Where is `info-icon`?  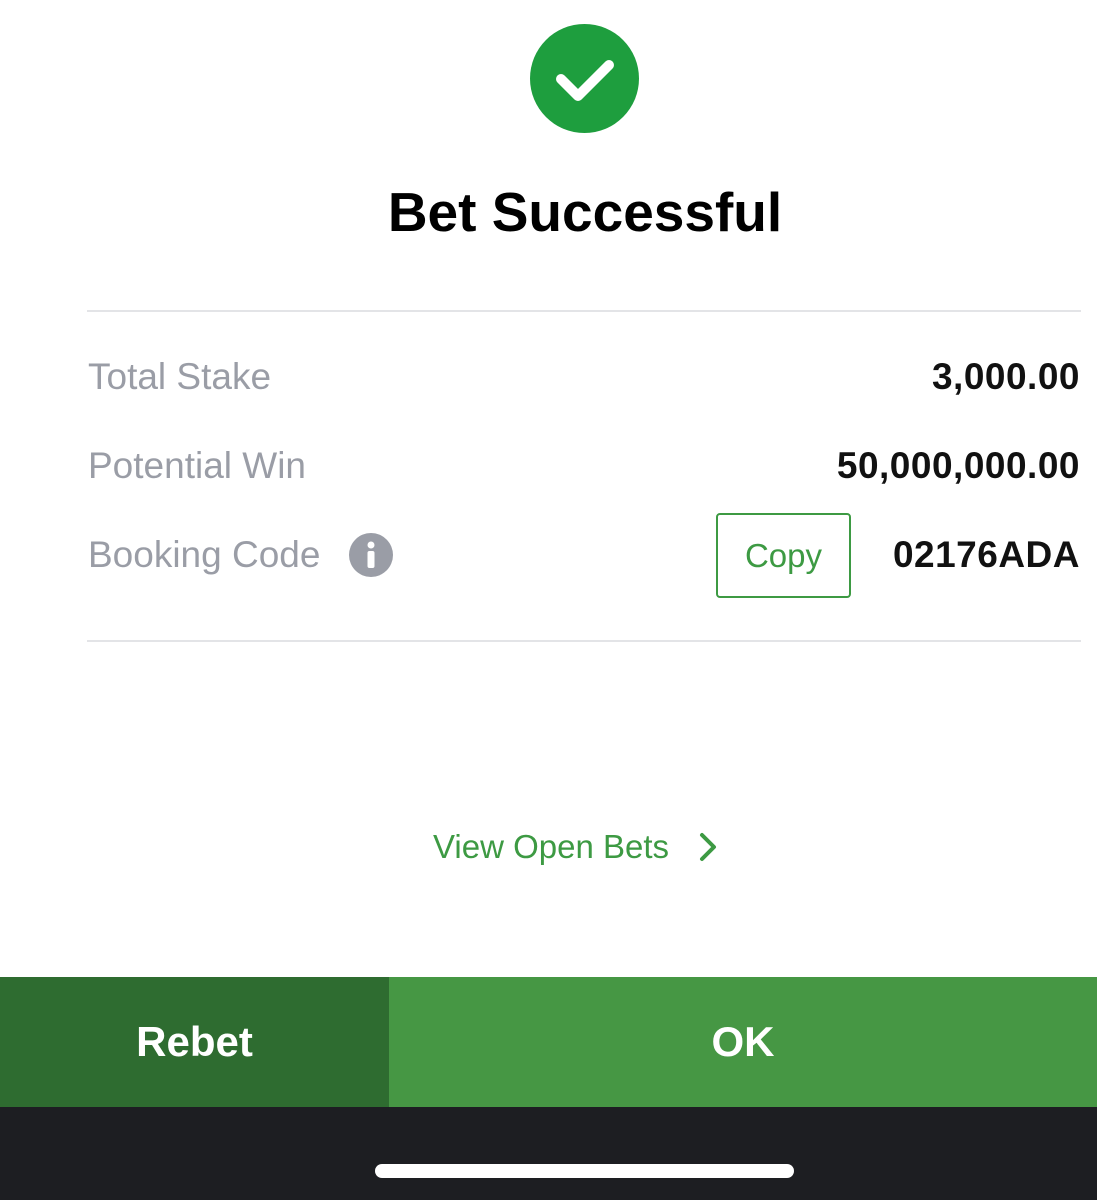
info-icon is located at coordinates (371, 555).